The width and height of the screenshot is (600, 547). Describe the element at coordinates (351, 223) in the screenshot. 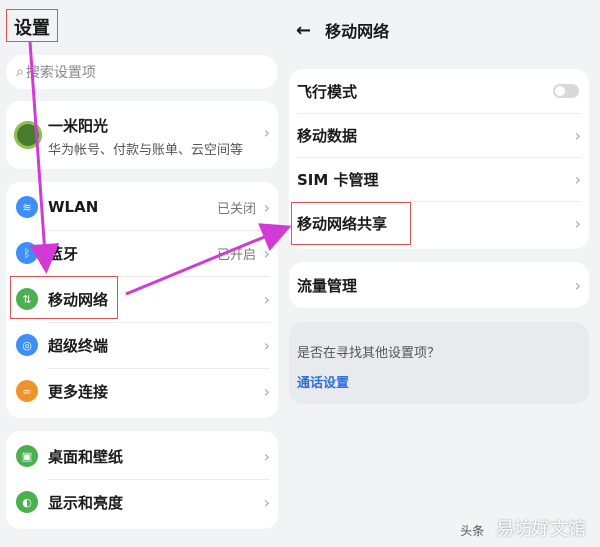

I see `highlight-frame-tethering` at that location.